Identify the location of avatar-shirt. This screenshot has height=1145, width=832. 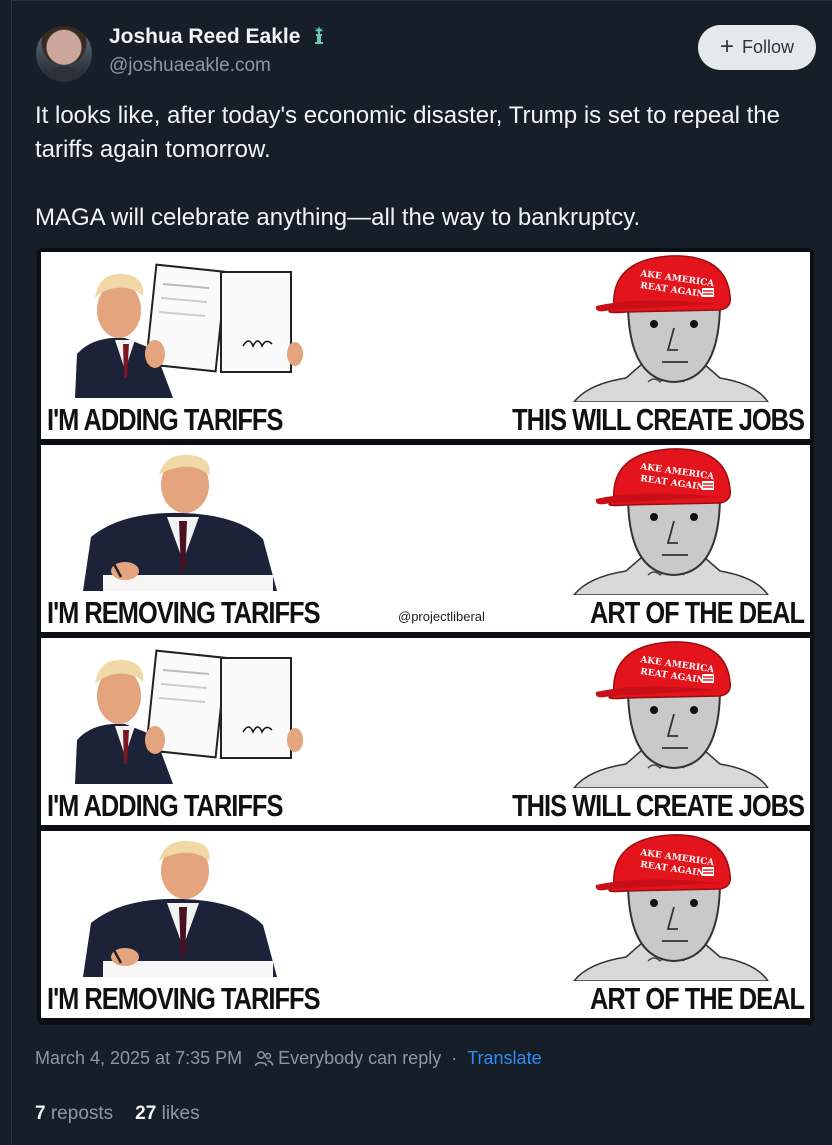
(64, 74).